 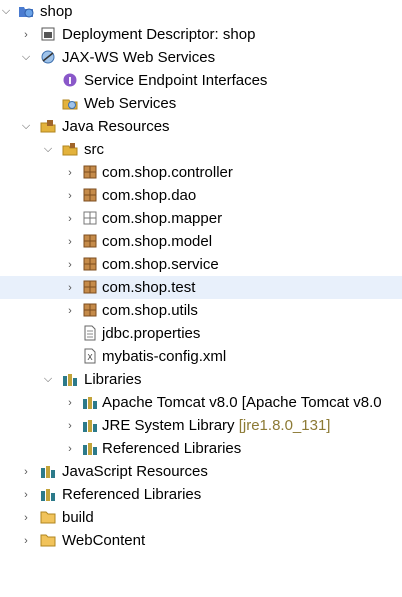 I want to click on java-resources-icon, so click(x=48, y=126).